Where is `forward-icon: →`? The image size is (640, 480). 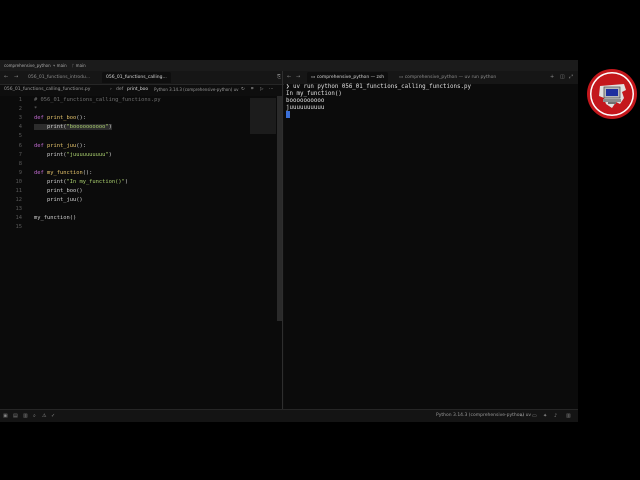 forward-icon: → is located at coordinates (16, 77).